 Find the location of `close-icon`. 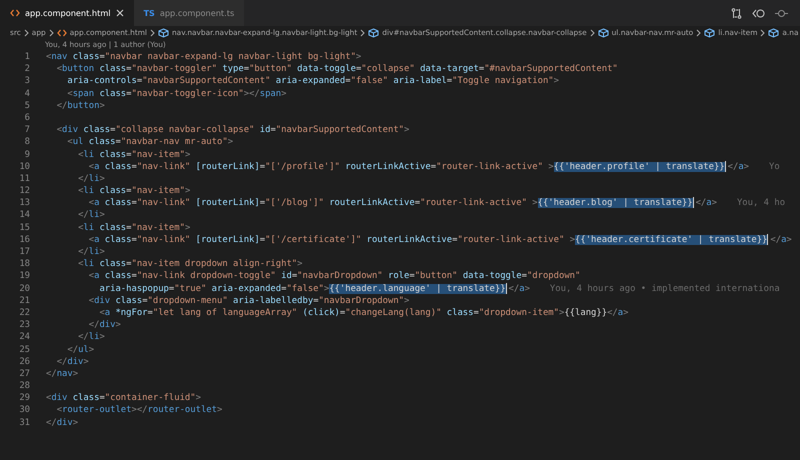

close-icon is located at coordinates (120, 13).